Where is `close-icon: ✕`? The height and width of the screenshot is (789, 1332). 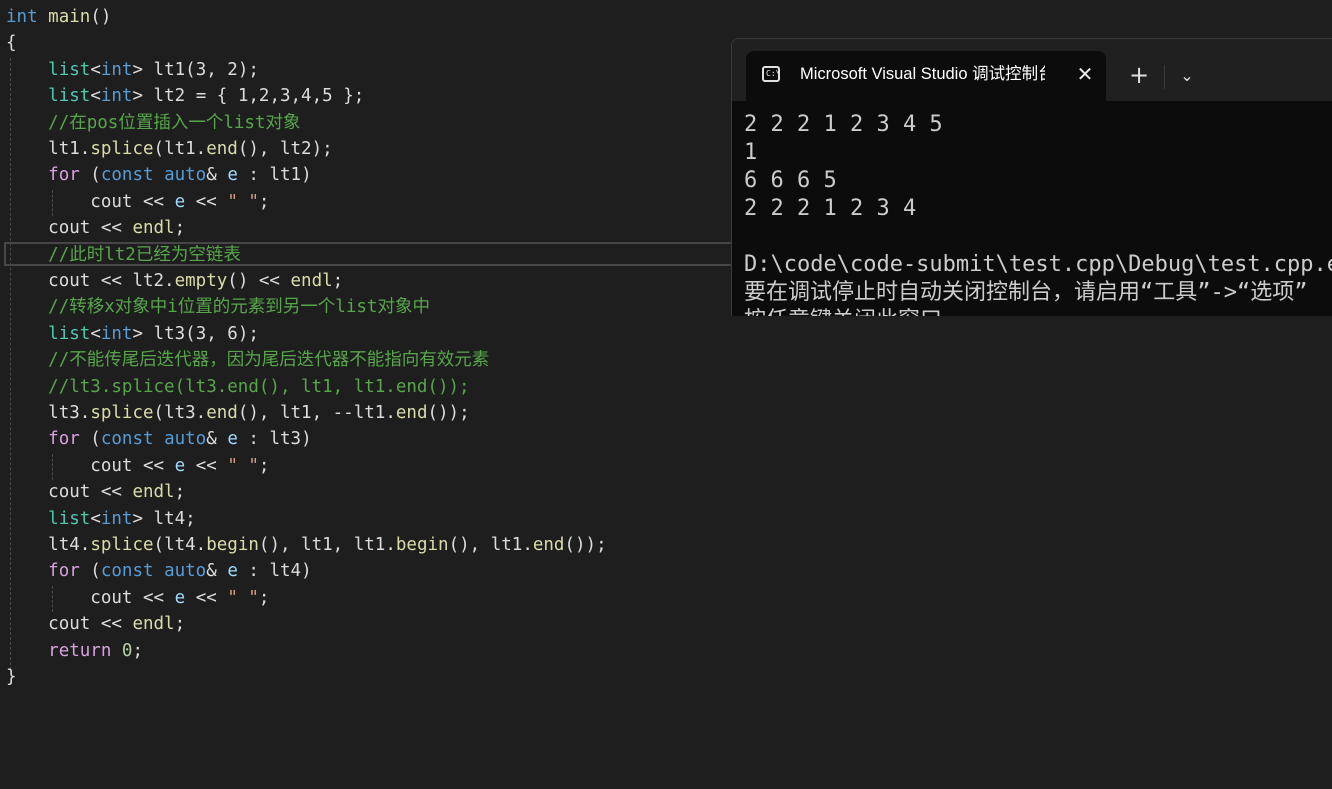 close-icon: ✕ is located at coordinates (1085, 74).